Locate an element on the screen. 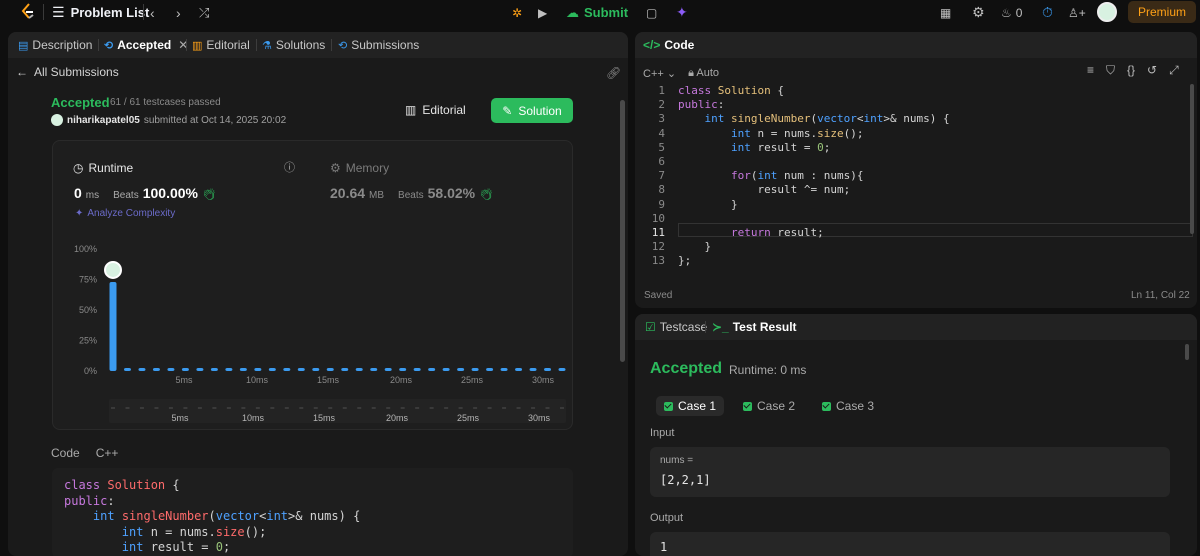 The image size is (1200, 556). notes-icon: ▢ is located at coordinates (651, 12).